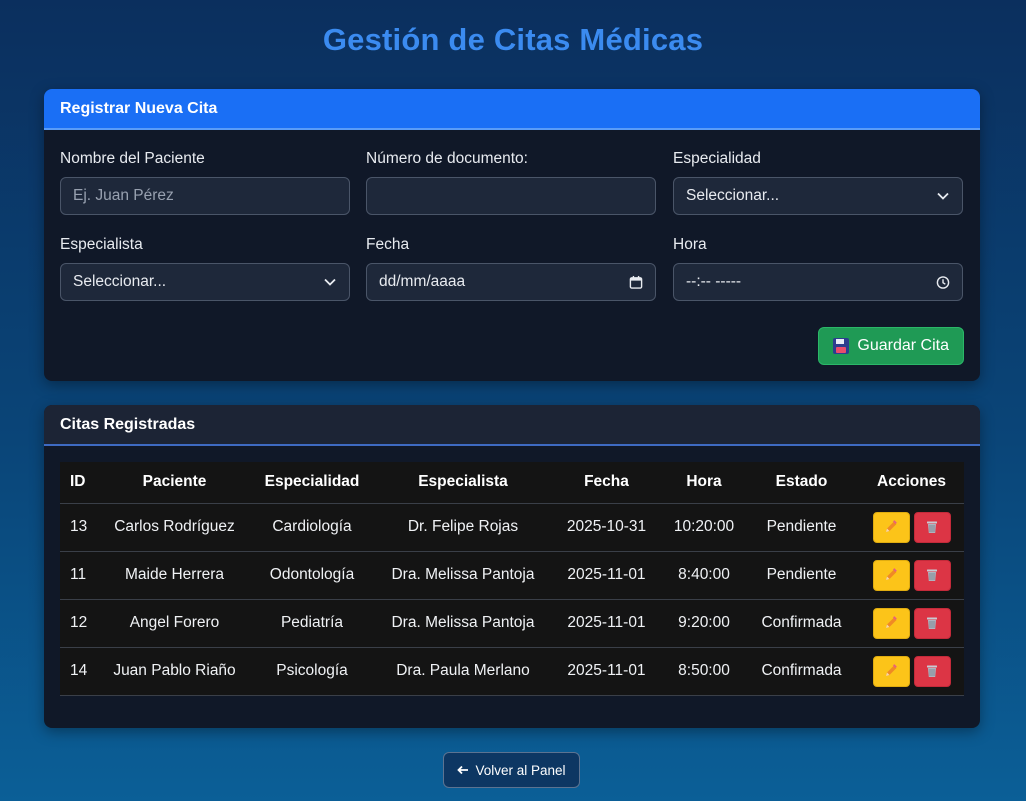 This screenshot has width=1026, height=801. I want to click on cell-specialty: Pediatría, so click(312, 623).